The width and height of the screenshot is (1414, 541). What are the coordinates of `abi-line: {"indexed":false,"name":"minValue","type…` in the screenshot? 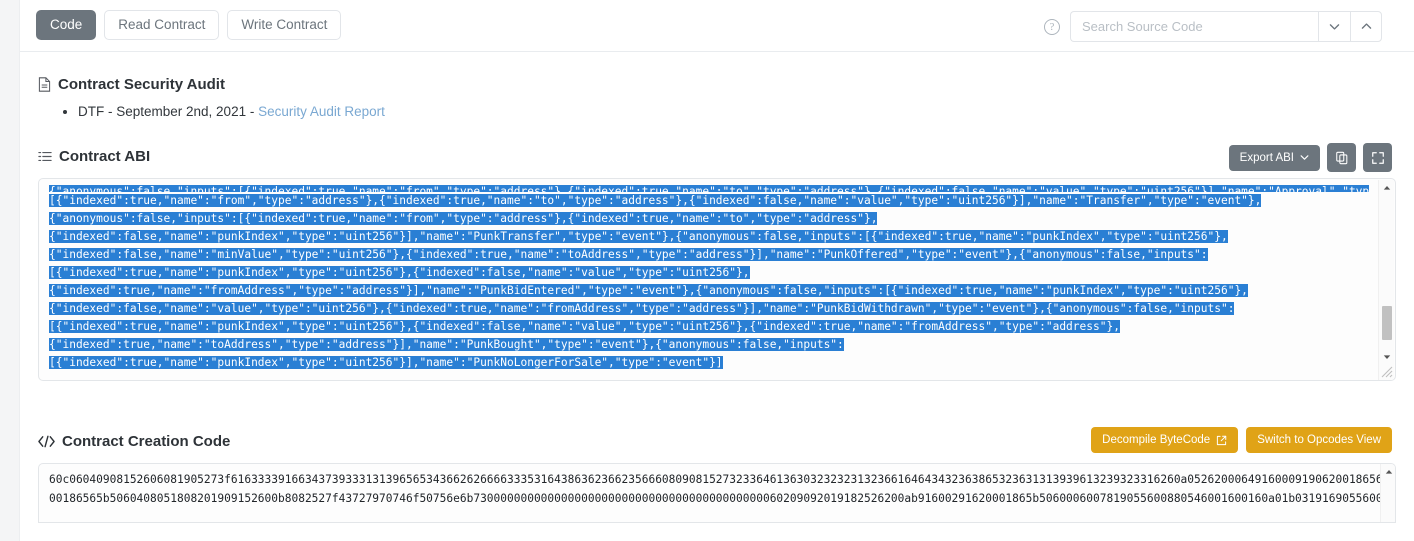 It's located at (709, 255).